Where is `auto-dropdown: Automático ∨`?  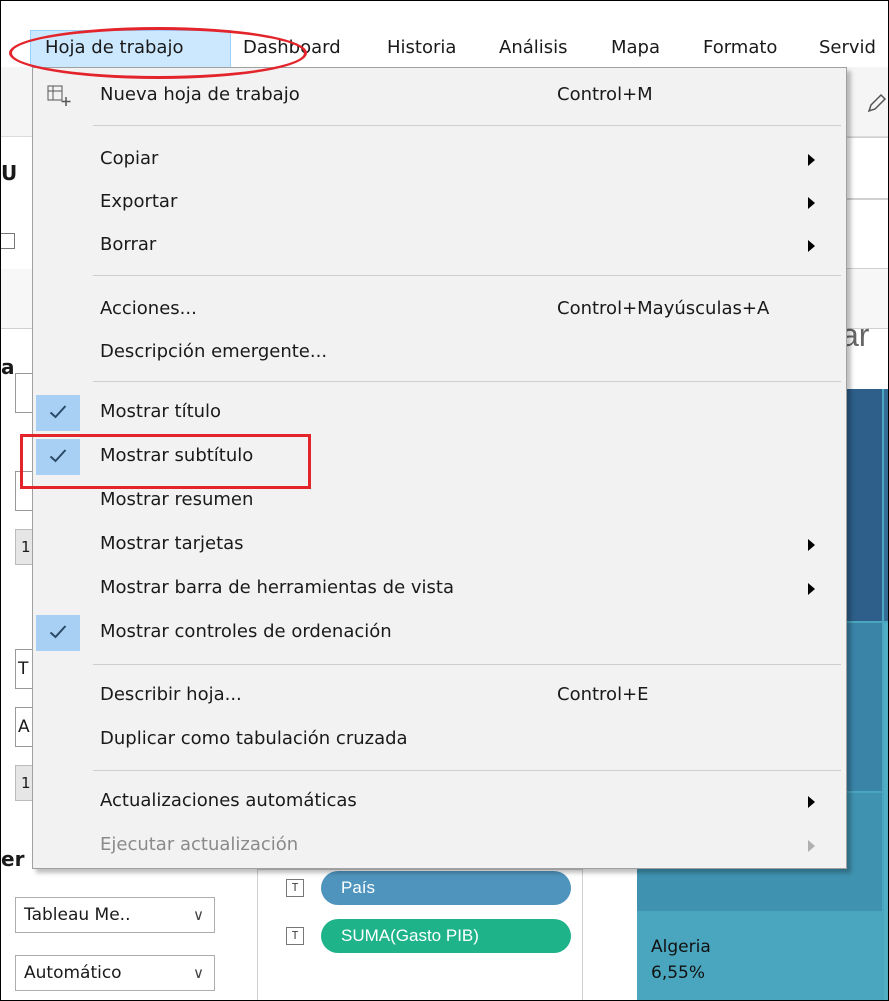 auto-dropdown: Automático ∨ is located at coordinates (115, 973).